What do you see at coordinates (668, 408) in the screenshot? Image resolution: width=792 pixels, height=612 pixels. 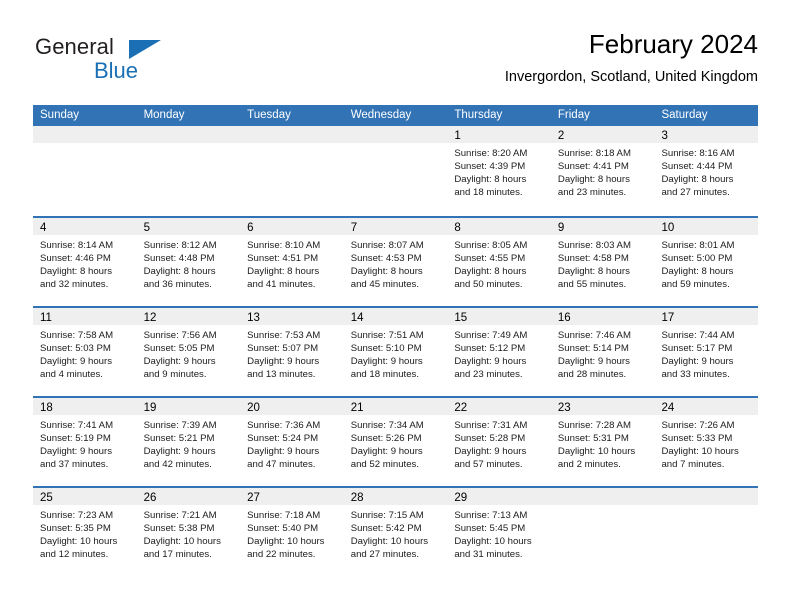 I see `day-number: 24` at bounding box center [668, 408].